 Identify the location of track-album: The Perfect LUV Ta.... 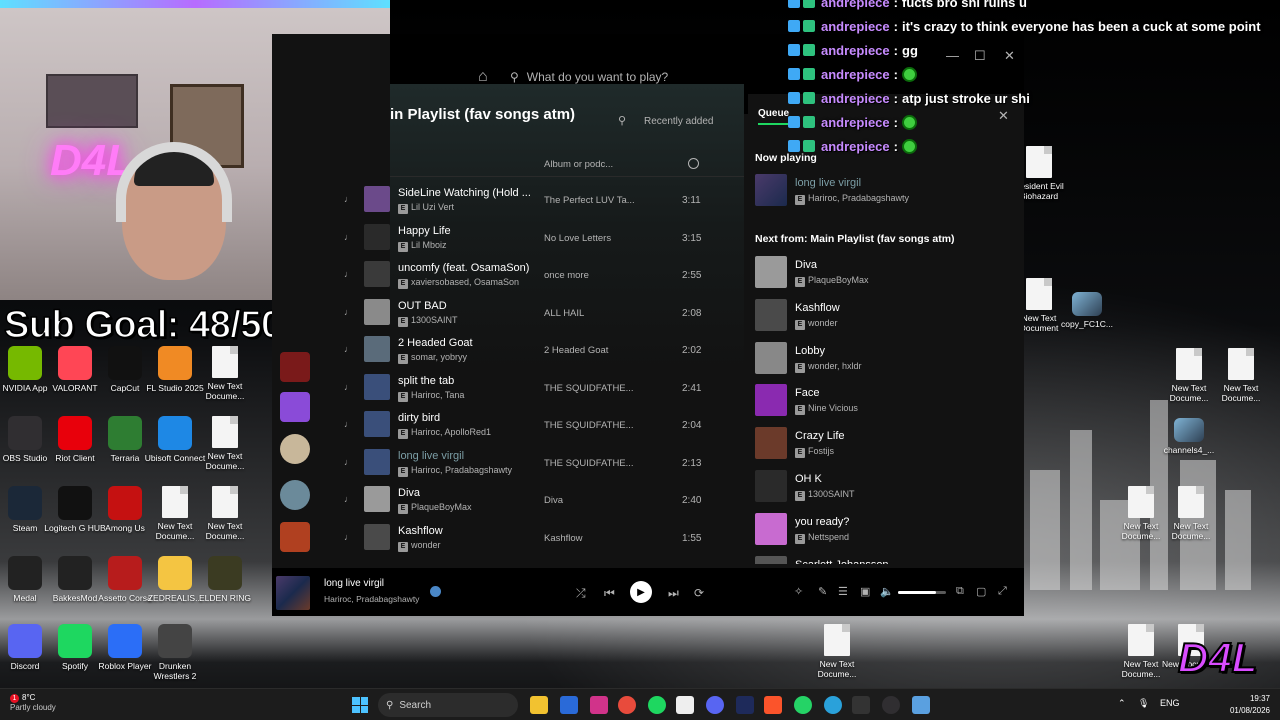
(590, 200).